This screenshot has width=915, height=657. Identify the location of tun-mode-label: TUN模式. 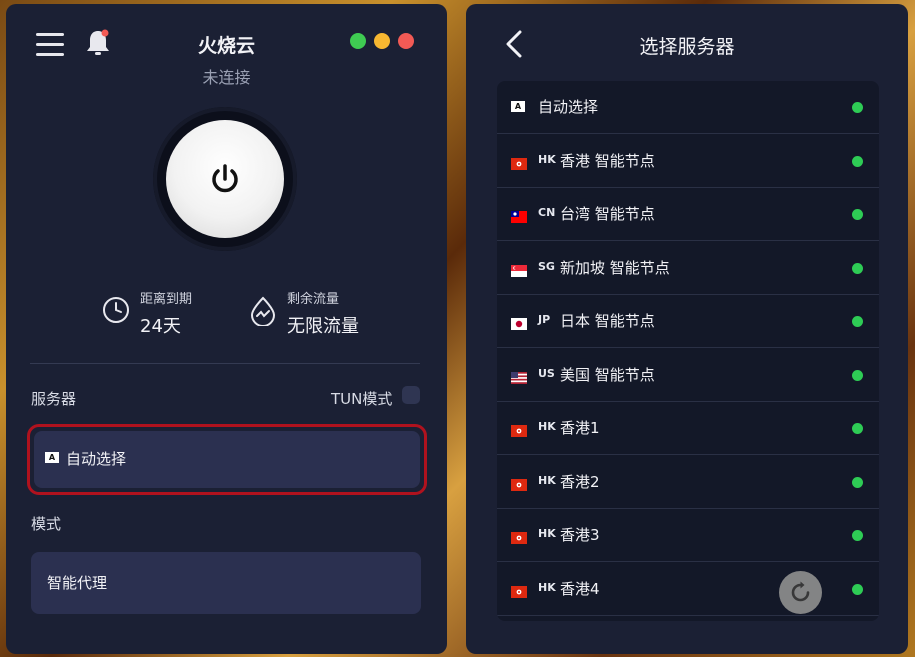
(362, 399).